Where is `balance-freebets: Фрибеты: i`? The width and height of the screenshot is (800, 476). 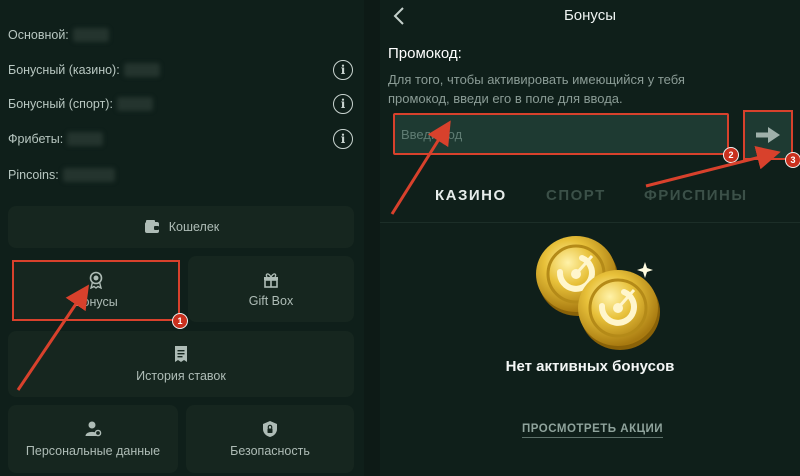 balance-freebets: Фрибеты: i is located at coordinates (180, 139).